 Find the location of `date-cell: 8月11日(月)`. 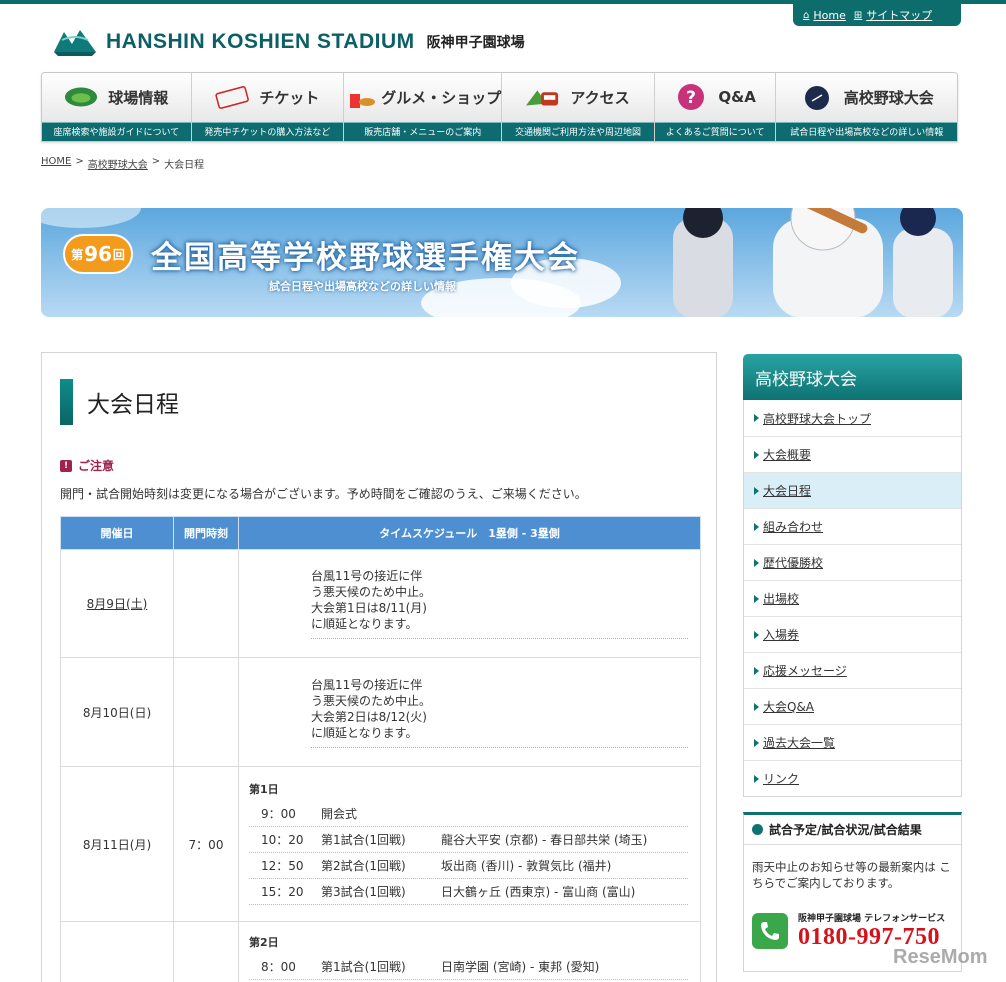

date-cell: 8月11日(月) is located at coordinates (117, 844).